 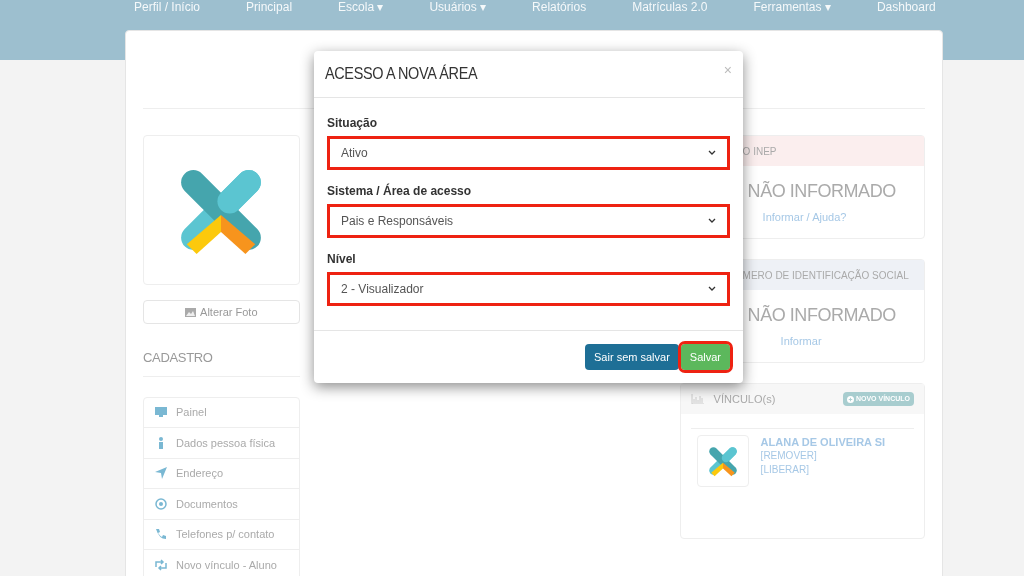 I want to click on menu-item: Endereço, so click(x=221, y=473).